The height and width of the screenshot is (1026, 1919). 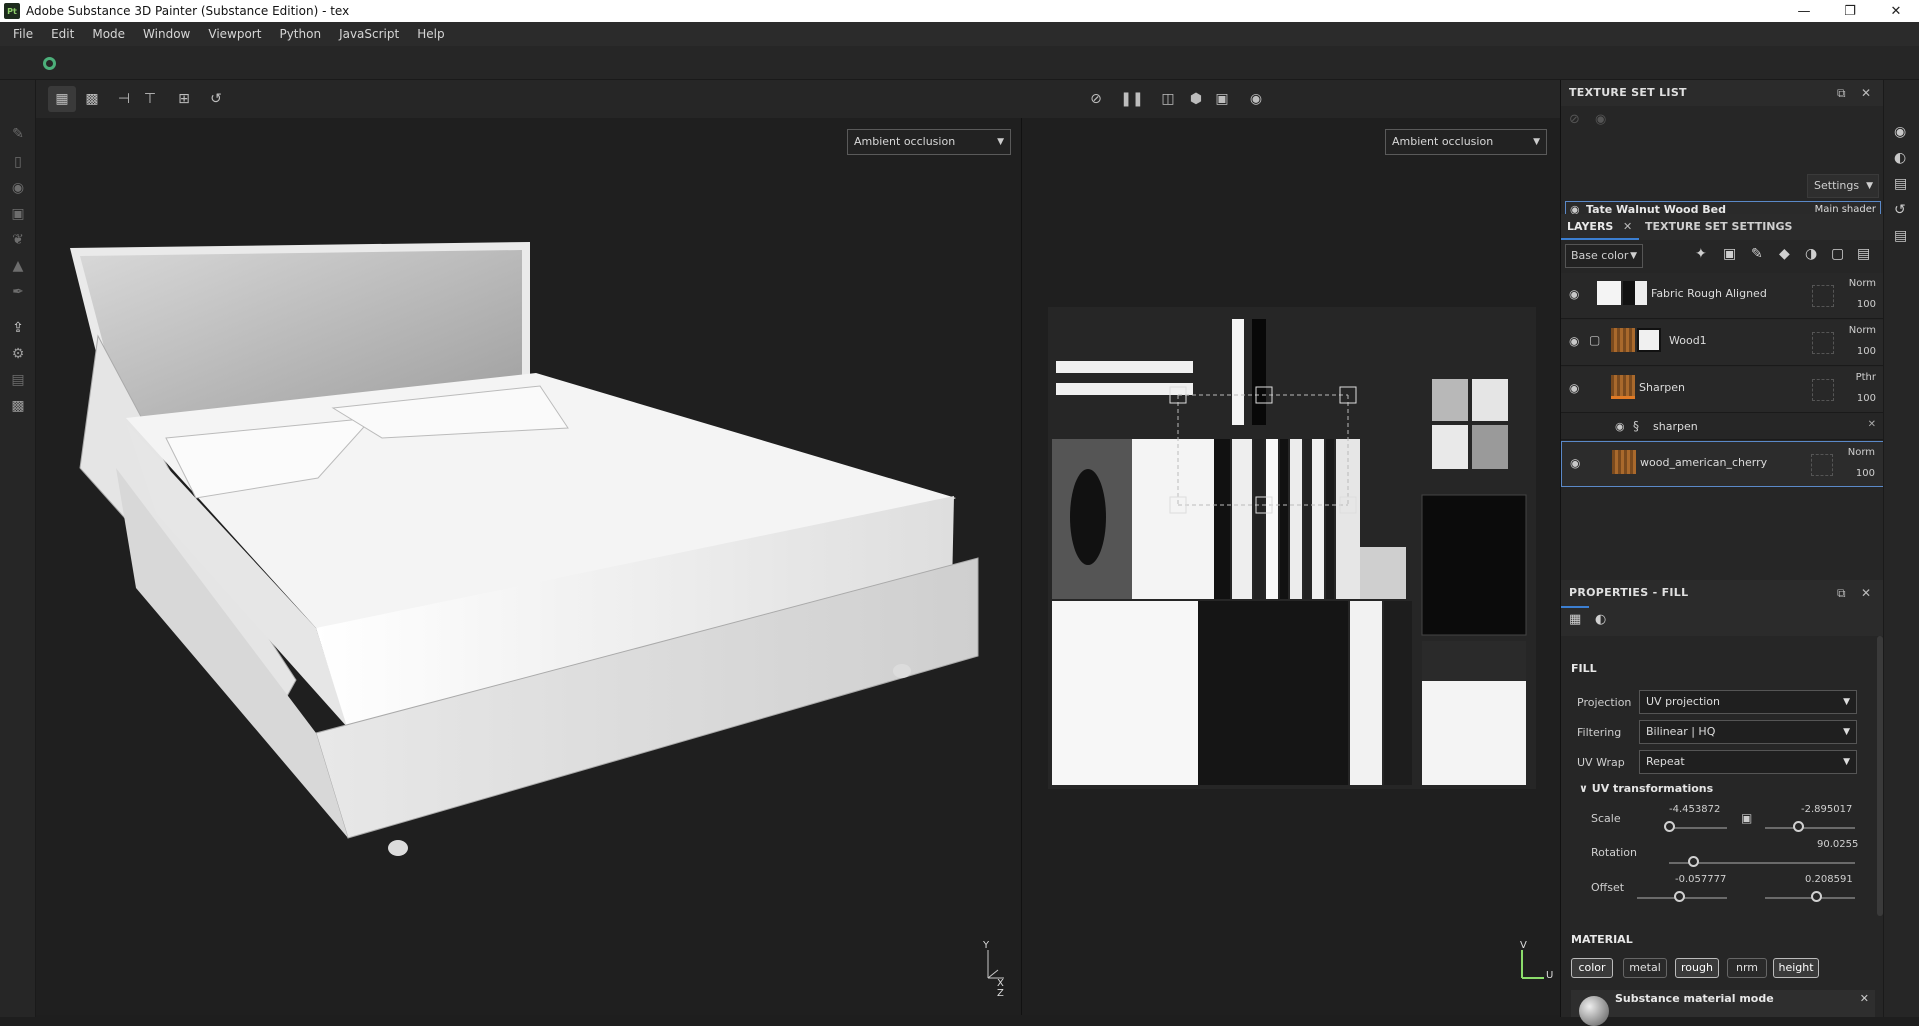 I want to click on tab-texture-set-settings: TEXTURE SET SETTINGS, so click(x=1718, y=226).